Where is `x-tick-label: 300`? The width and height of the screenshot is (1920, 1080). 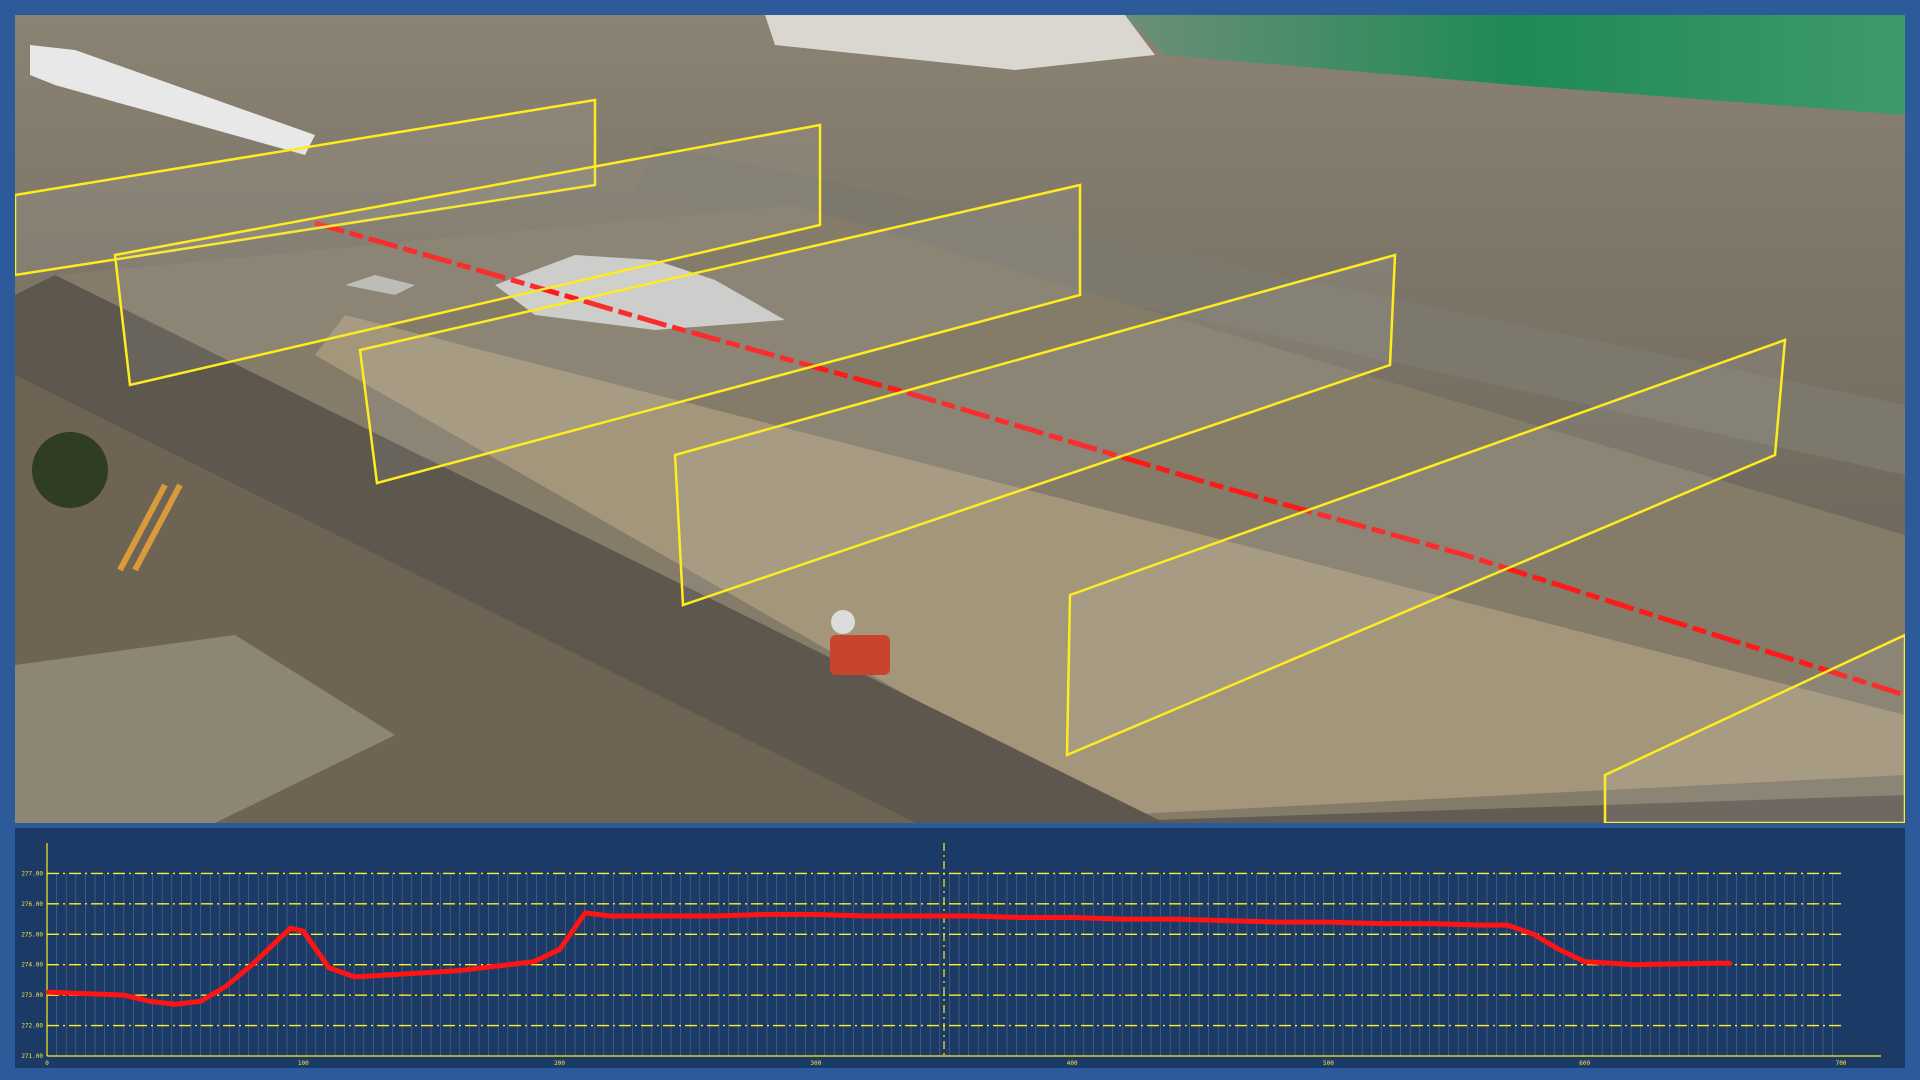
x-tick-label: 300 is located at coordinates (815, 1063).